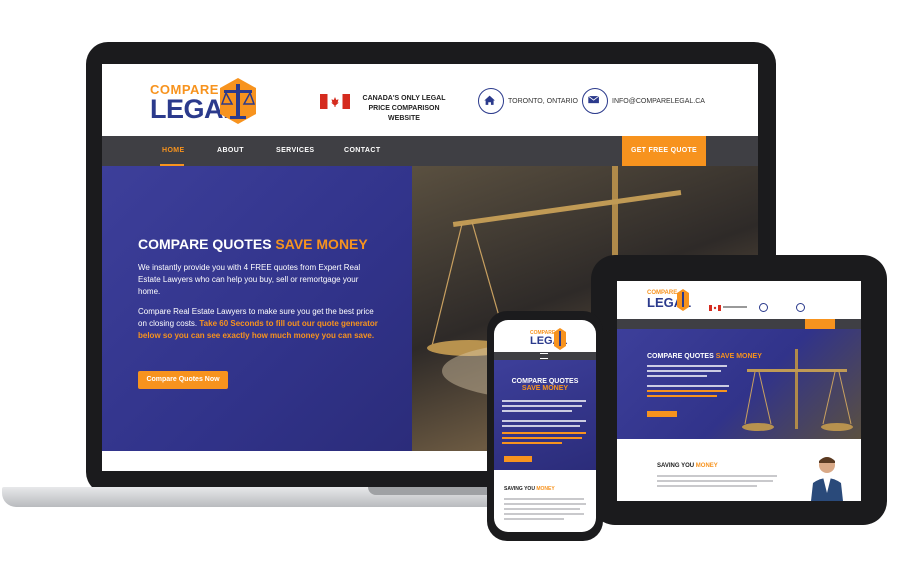 The image size is (900, 580). Describe the element at coordinates (491, 101) in the screenshot. I see `home-icon` at that location.